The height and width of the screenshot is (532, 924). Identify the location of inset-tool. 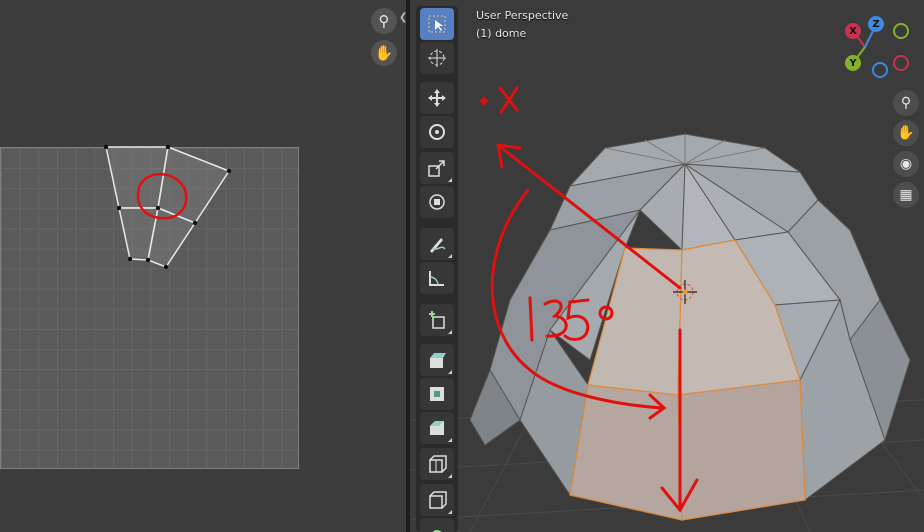
(437, 394).